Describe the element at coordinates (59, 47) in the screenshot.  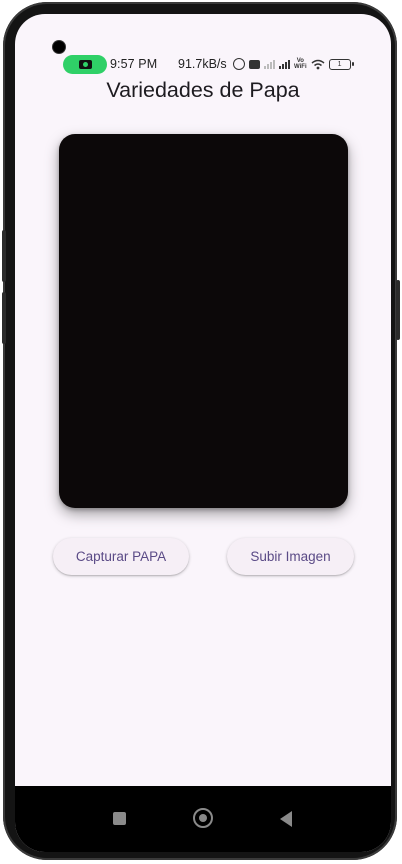
I see `front-camera` at that location.